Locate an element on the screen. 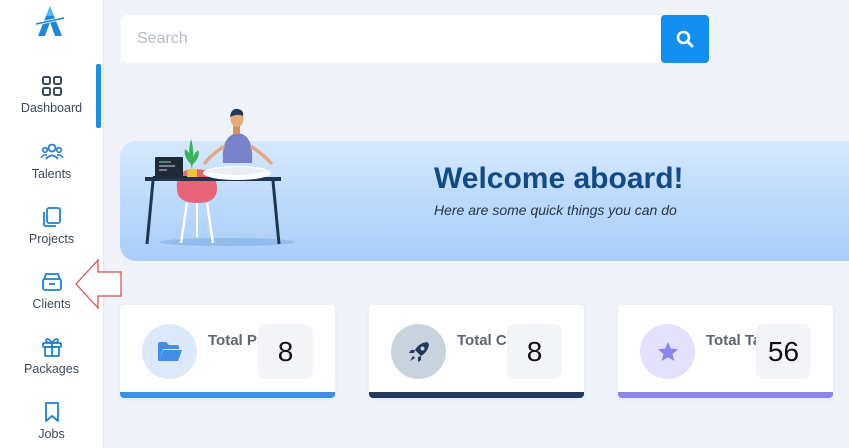  brand-logo-icon is located at coordinates (50, 21).